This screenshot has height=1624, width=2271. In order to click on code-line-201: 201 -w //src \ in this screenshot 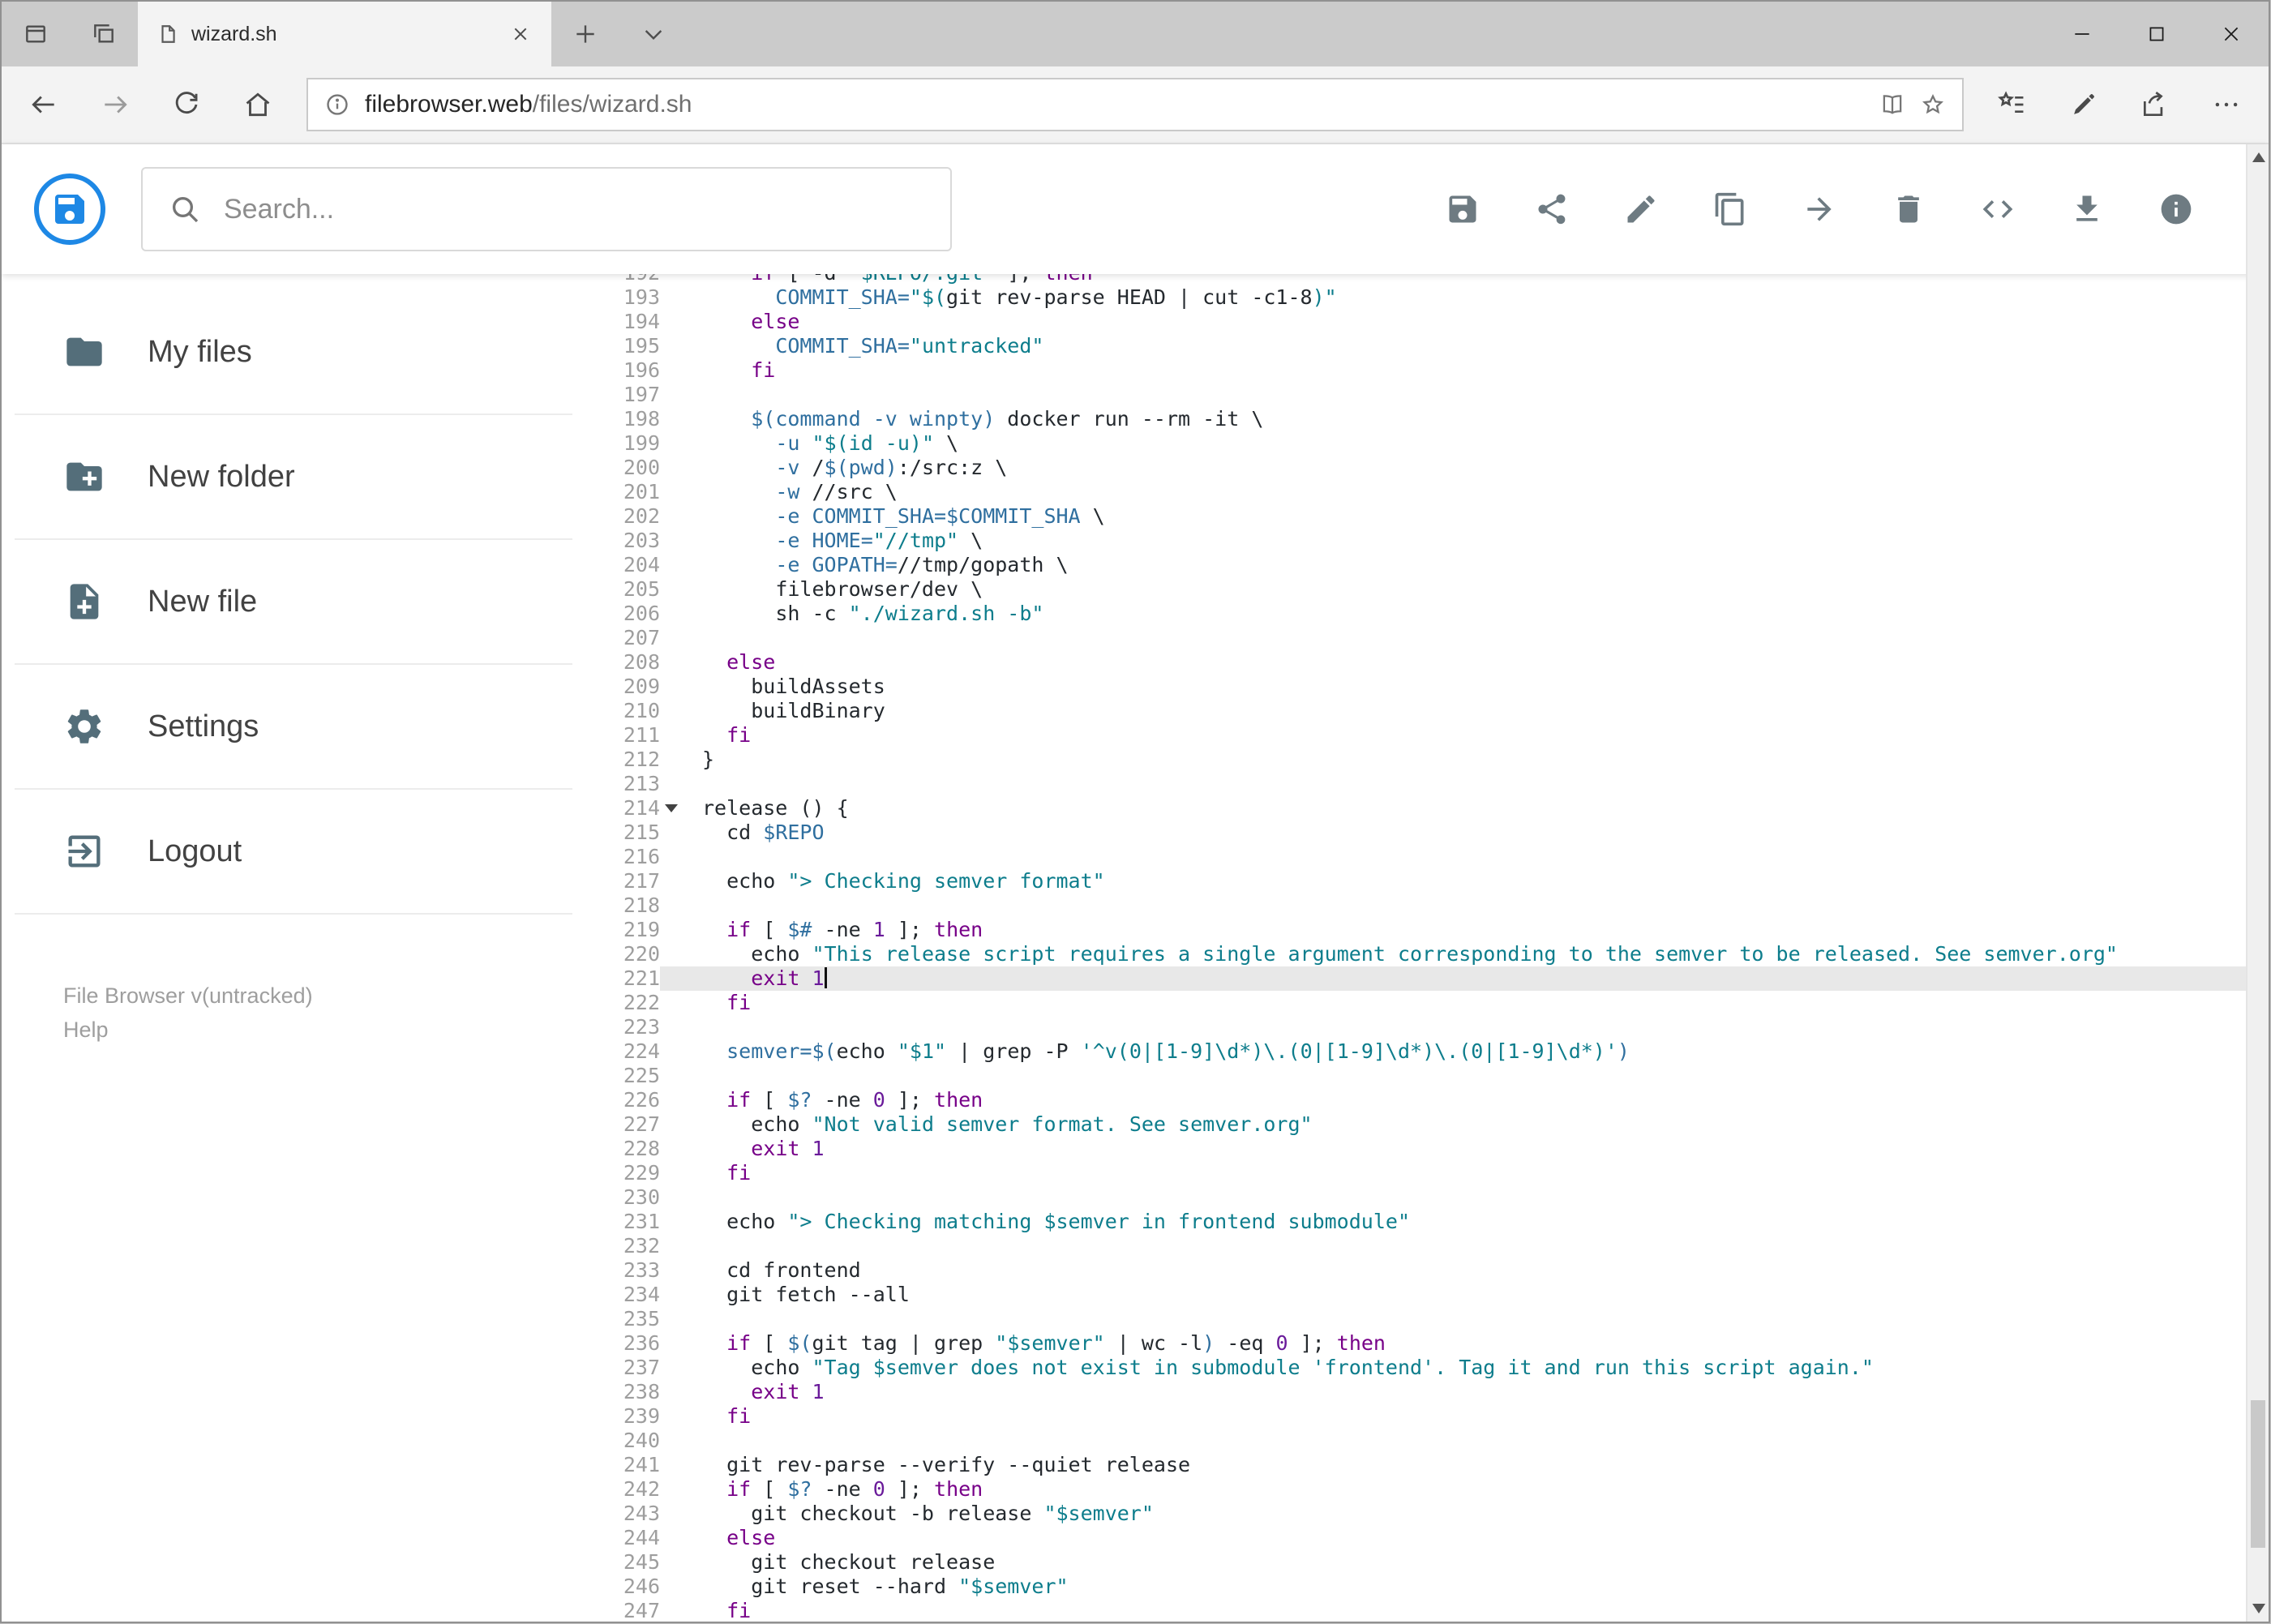, I will do `click(1416, 492)`.